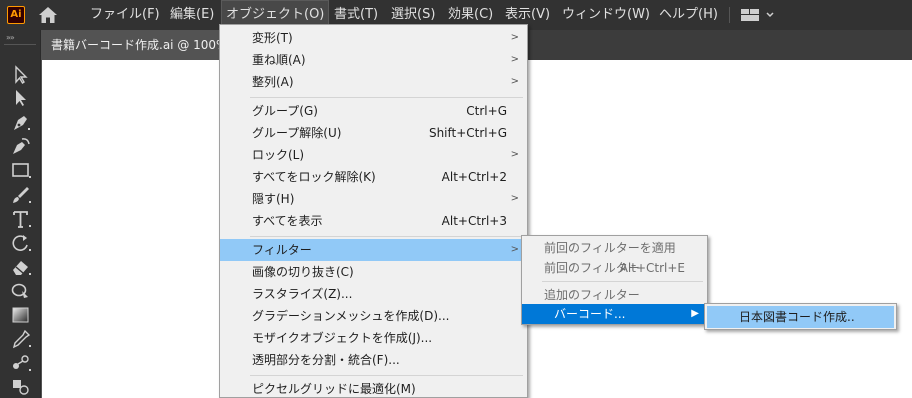 Image resolution: width=912 pixels, height=398 pixels. What do you see at coordinates (273, 199) in the screenshot?
I see `menu-item-label: 隠す(H)` at bounding box center [273, 199].